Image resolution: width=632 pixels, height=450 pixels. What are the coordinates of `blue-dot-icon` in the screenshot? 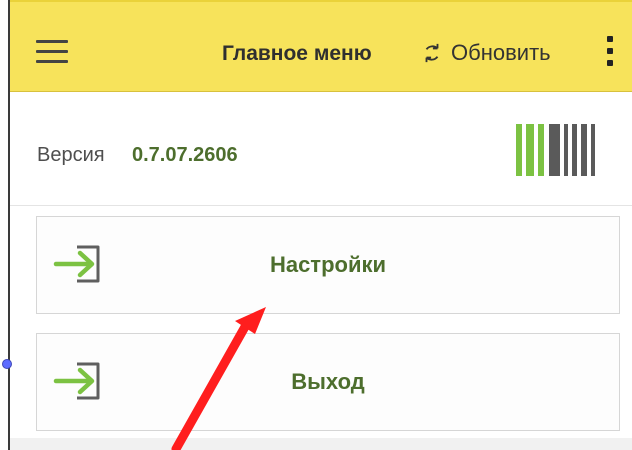 It's located at (7, 364).